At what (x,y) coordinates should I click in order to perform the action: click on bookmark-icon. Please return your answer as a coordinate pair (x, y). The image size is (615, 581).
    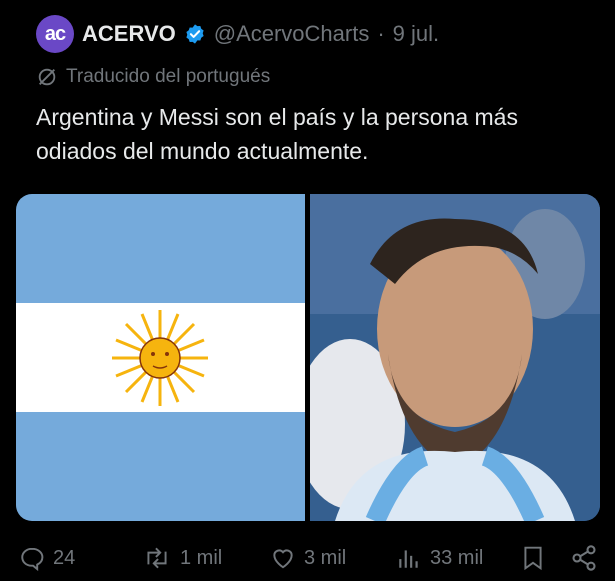
    Looking at the image, I should click on (533, 558).